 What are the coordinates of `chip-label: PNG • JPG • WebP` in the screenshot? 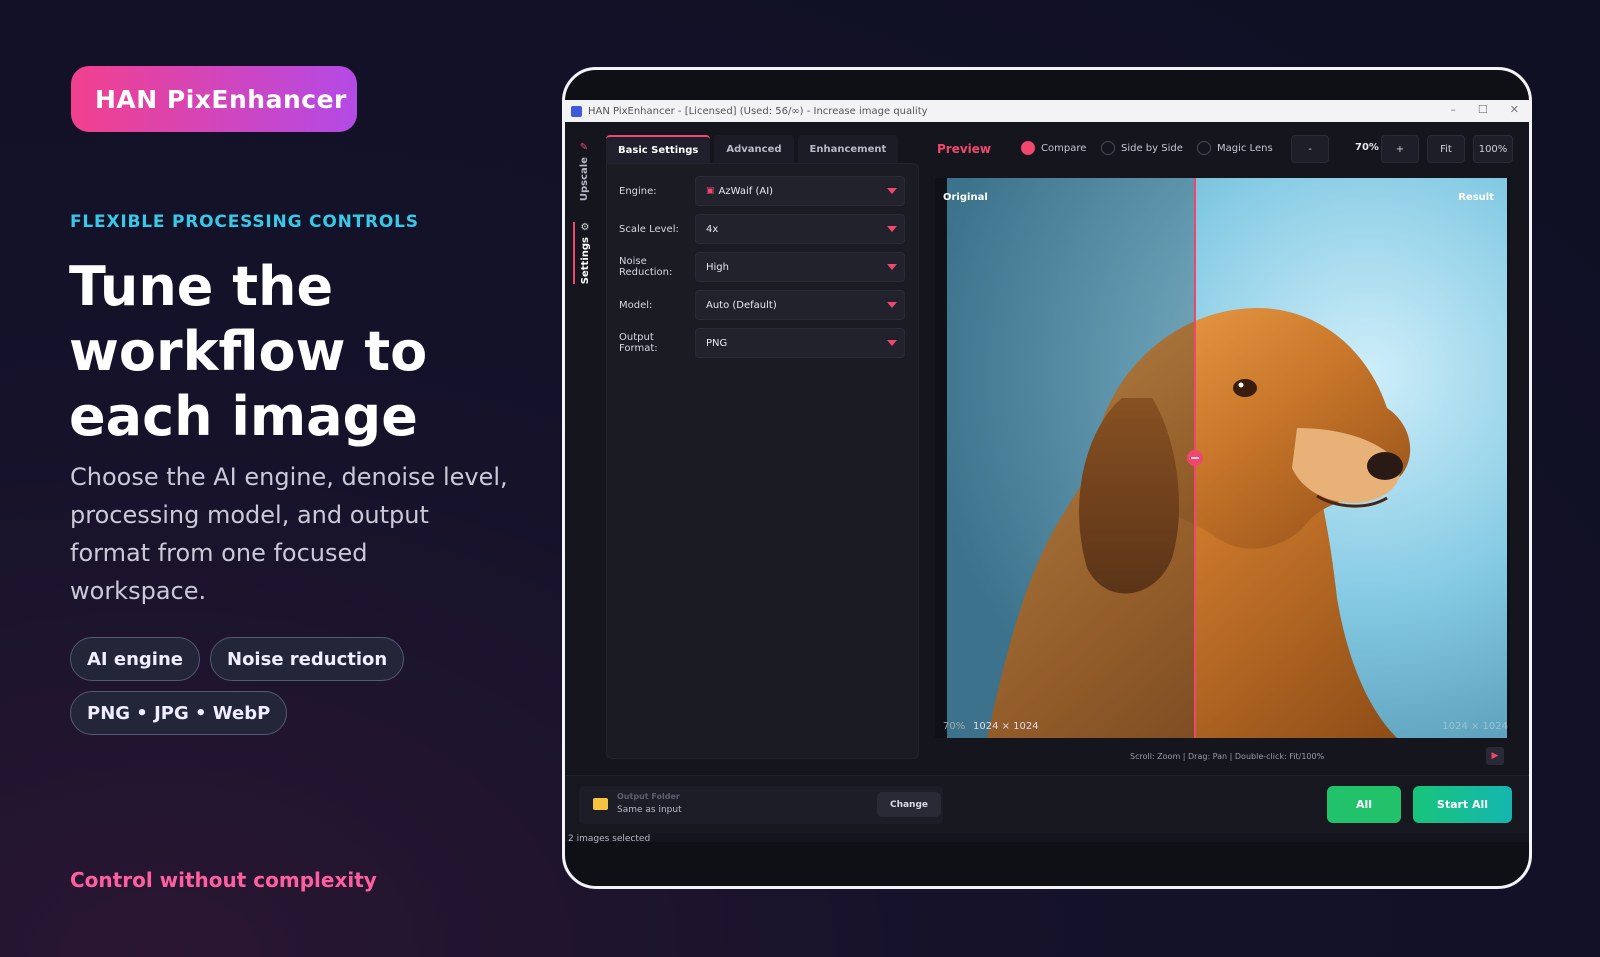 It's located at (179, 713).